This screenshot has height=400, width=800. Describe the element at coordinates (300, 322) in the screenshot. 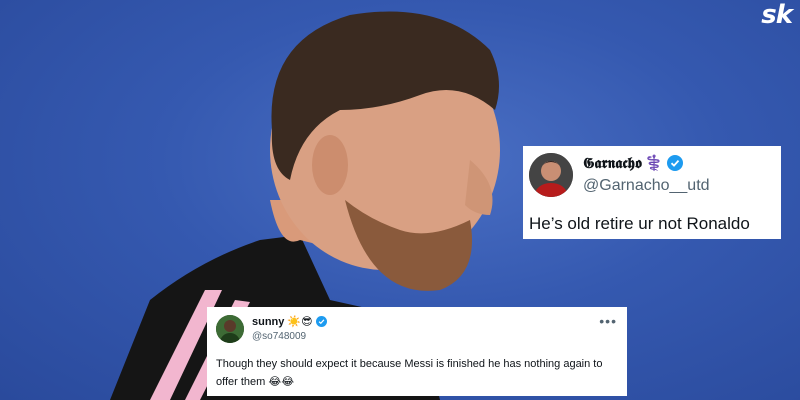

I see `name-emoji: ☀️😎` at that location.